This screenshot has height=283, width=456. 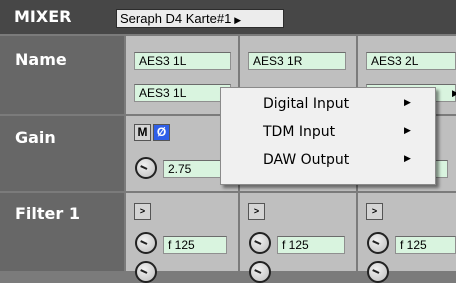 I want to click on channel-1-filter-value: f 125, so click(x=195, y=245).